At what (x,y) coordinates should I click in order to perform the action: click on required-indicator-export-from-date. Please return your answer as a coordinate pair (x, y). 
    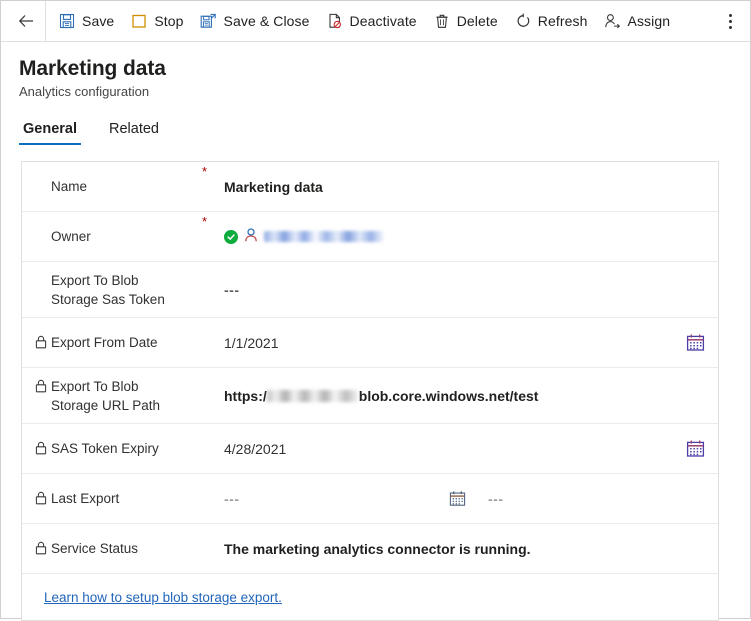
    Looking at the image, I should click on (213, 319).